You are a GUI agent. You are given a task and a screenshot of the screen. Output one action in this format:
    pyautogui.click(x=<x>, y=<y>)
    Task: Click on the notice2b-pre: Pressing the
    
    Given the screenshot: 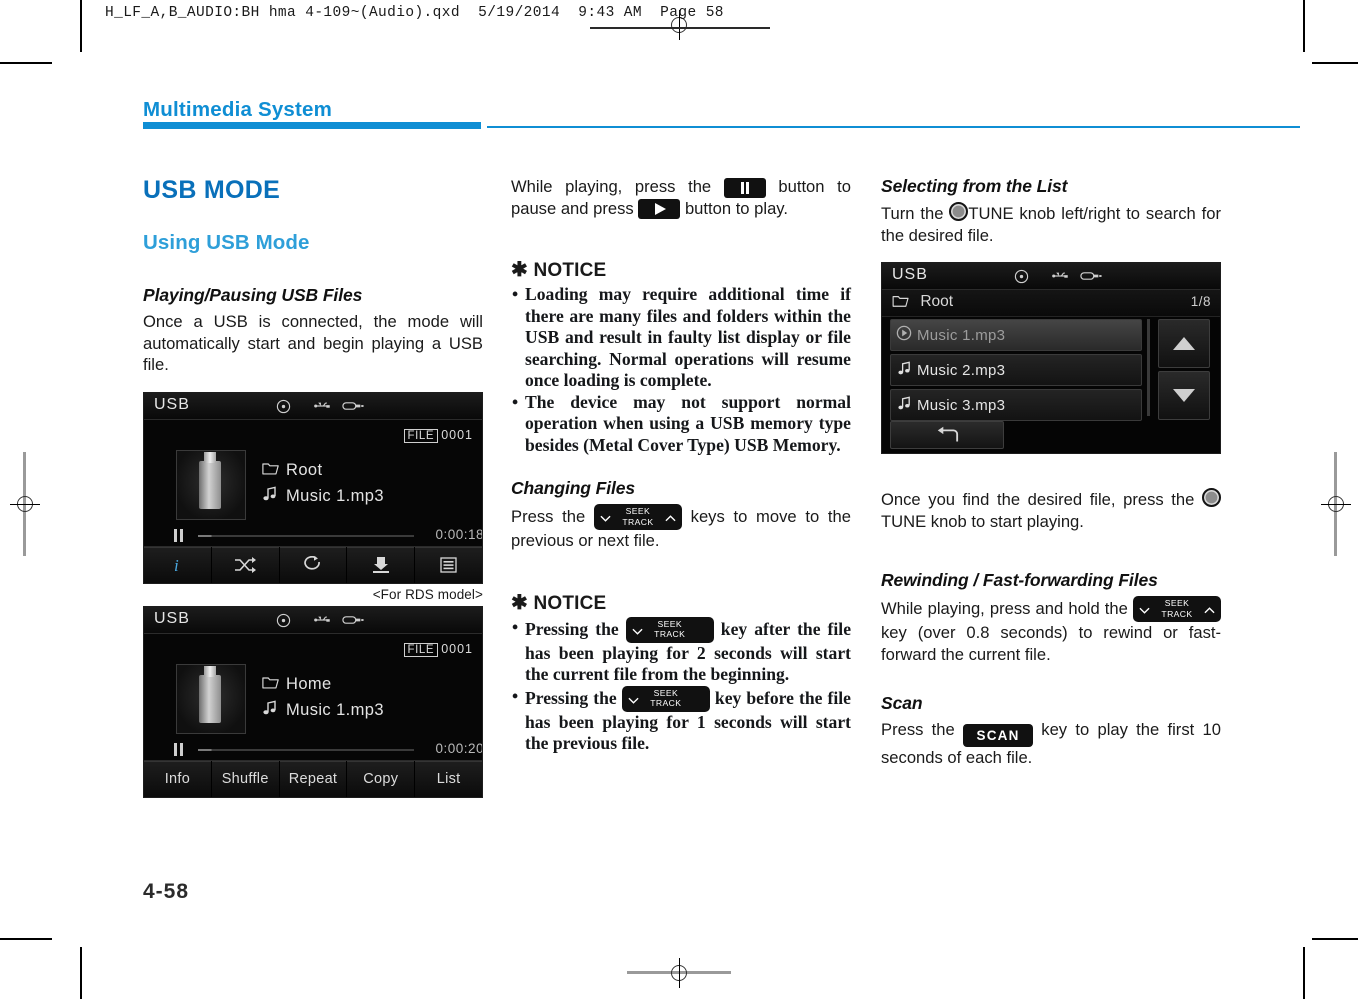 What is the action you would take?
    pyautogui.click(x=571, y=697)
    